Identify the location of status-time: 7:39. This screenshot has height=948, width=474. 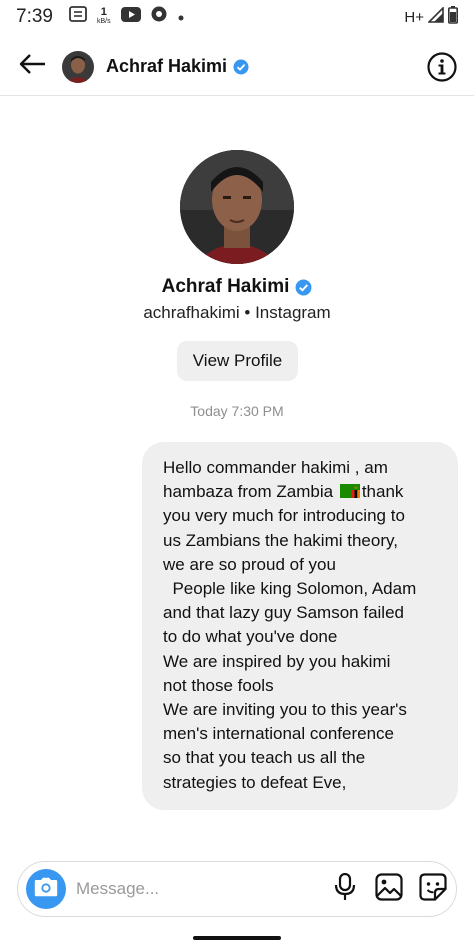
(34, 16).